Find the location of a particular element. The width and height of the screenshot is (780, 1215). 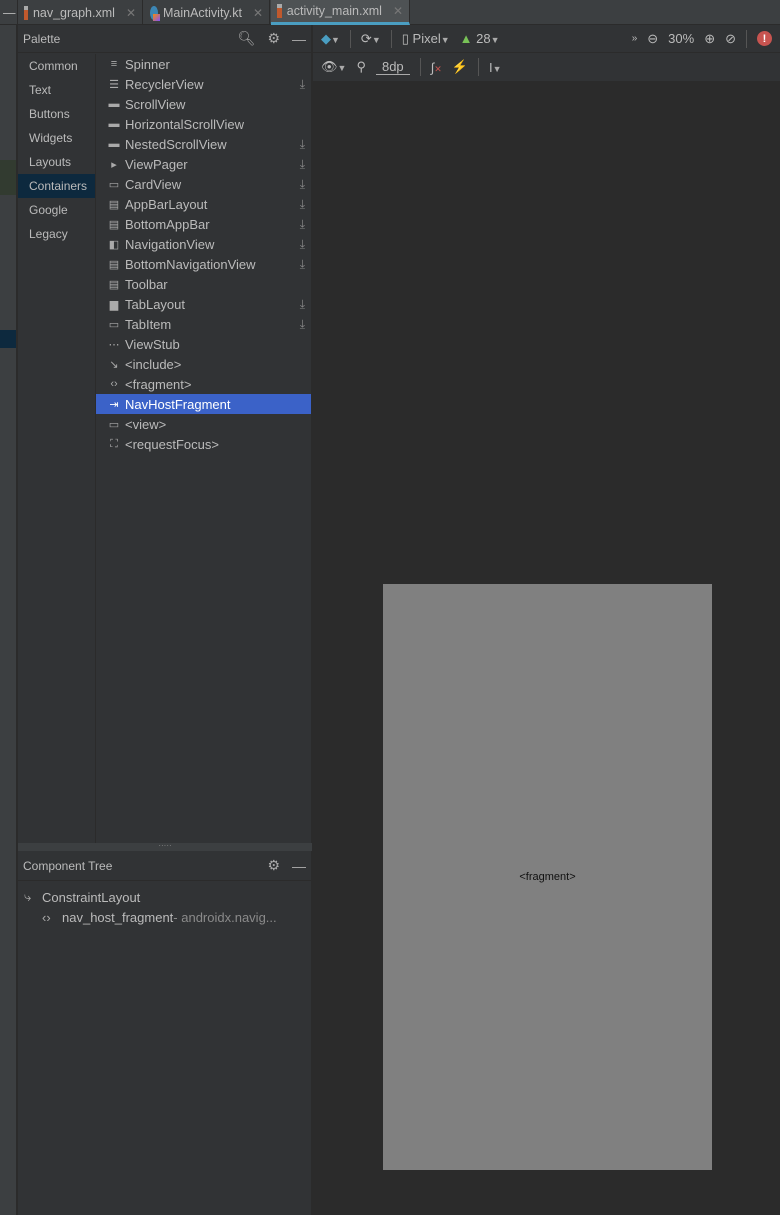

collapse-icon: — is located at coordinates (9, 12).